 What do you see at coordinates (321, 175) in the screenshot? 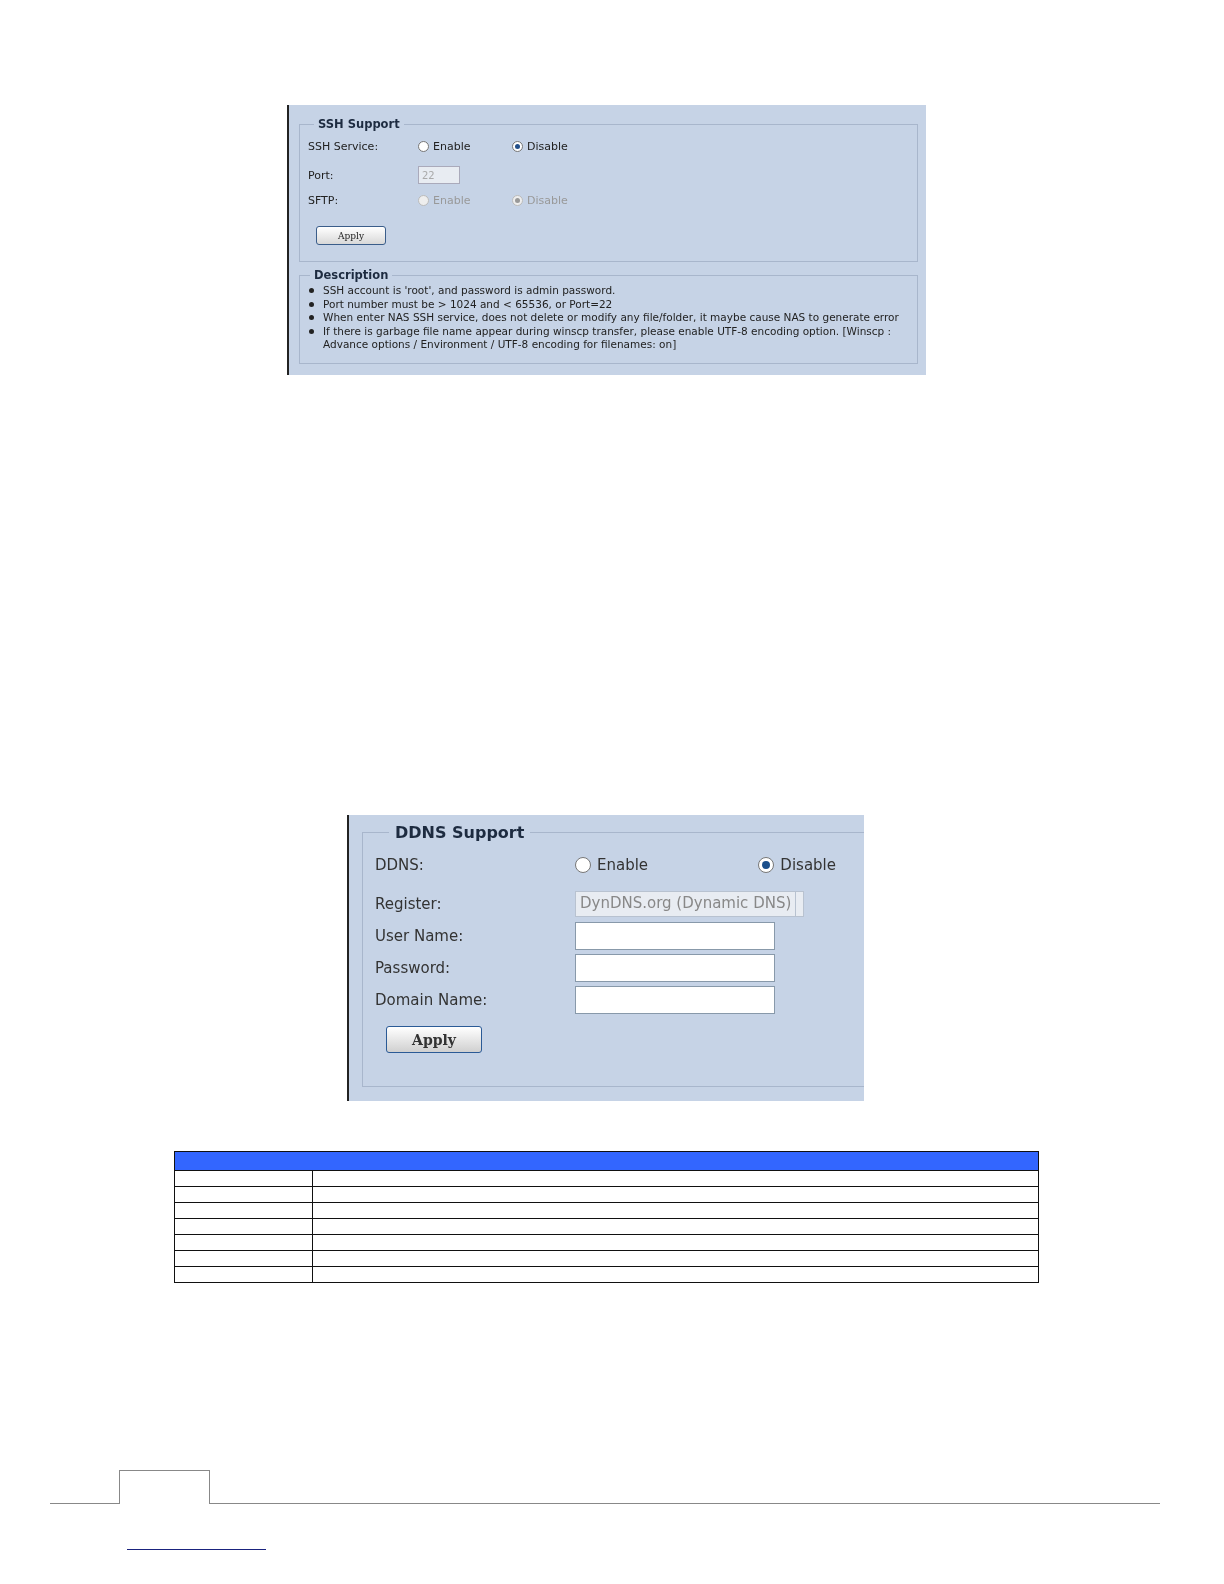
I see `field-label: Port:` at bounding box center [321, 175].